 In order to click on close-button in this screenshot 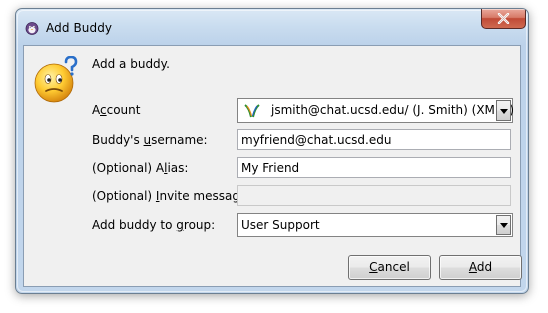, I will do `click(503, 19)`.